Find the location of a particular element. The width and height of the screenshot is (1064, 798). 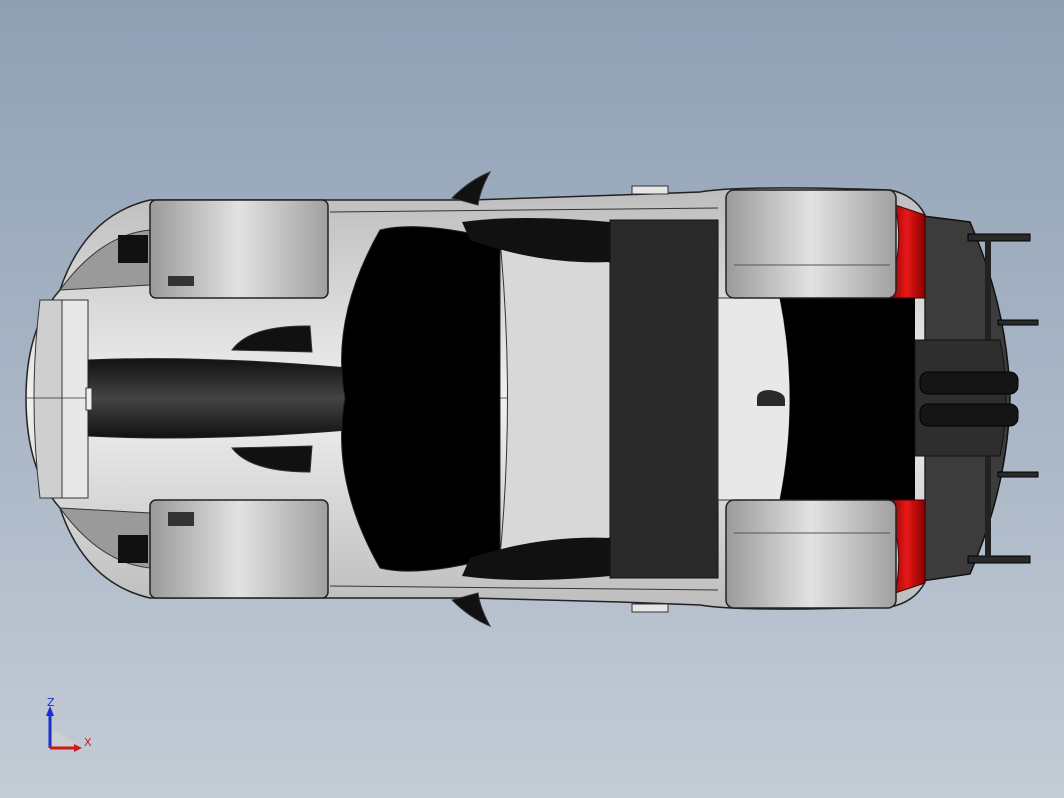

hood-stripe is located at coordinates (218, 398).